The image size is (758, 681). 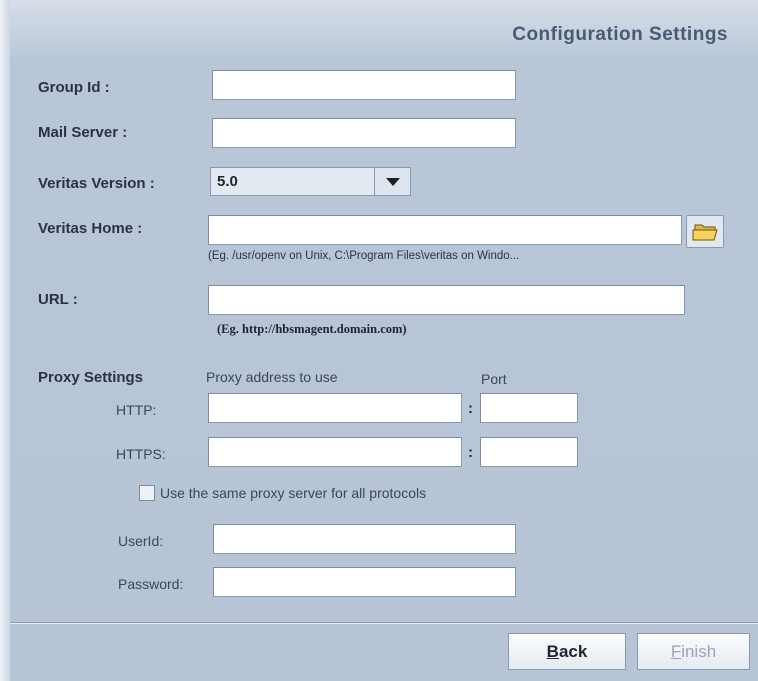 I want to click on left-border, so click(x=5, y=340).